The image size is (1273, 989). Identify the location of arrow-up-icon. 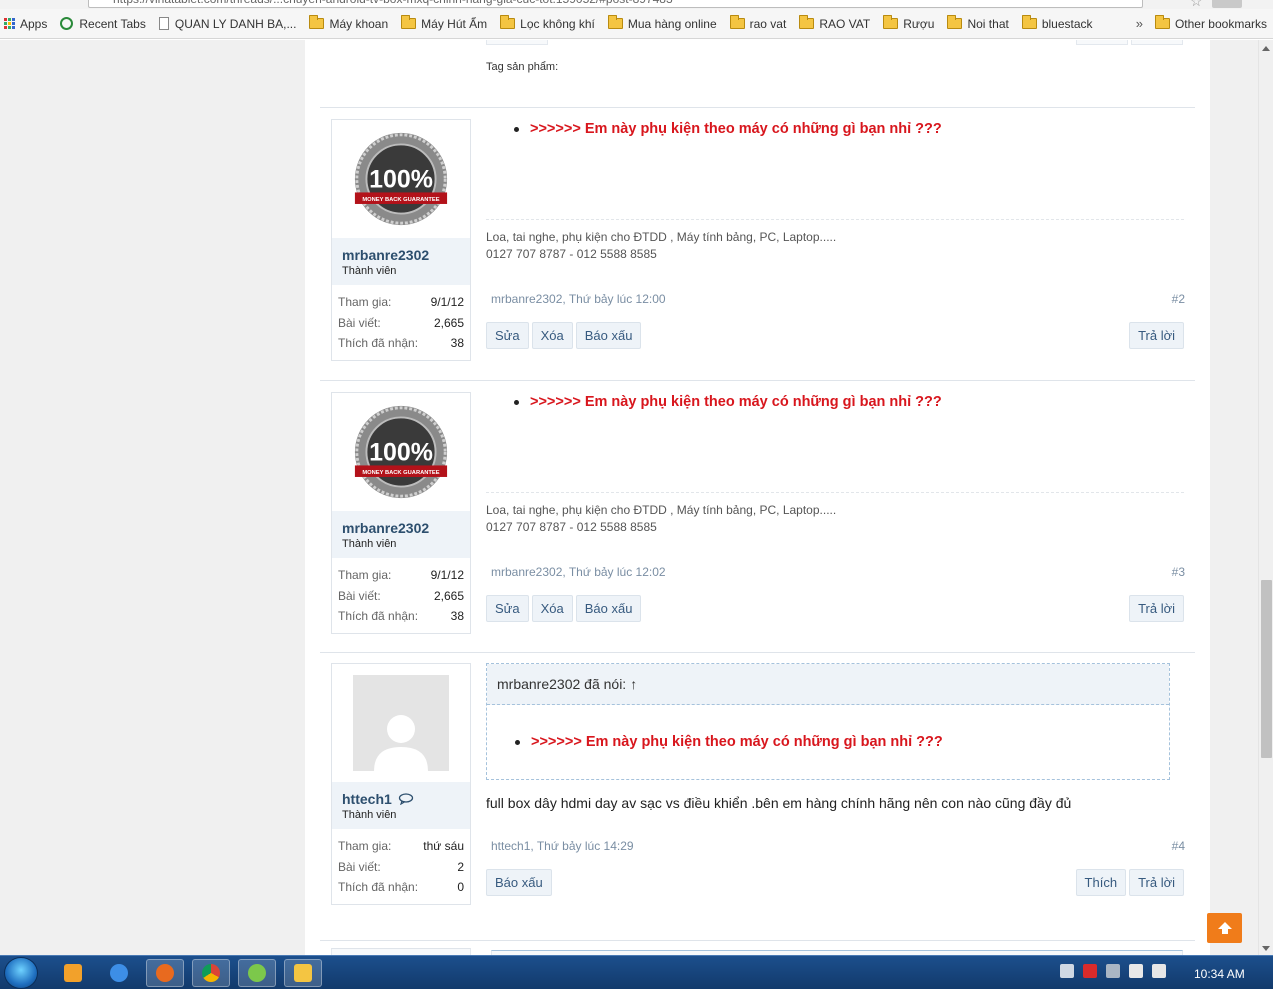
(1224, 928).